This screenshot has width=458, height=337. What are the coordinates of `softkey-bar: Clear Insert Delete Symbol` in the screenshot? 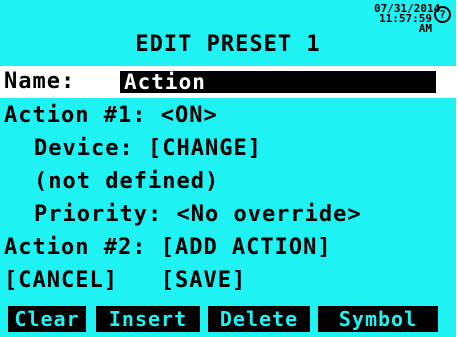 It's located at (228, 319).